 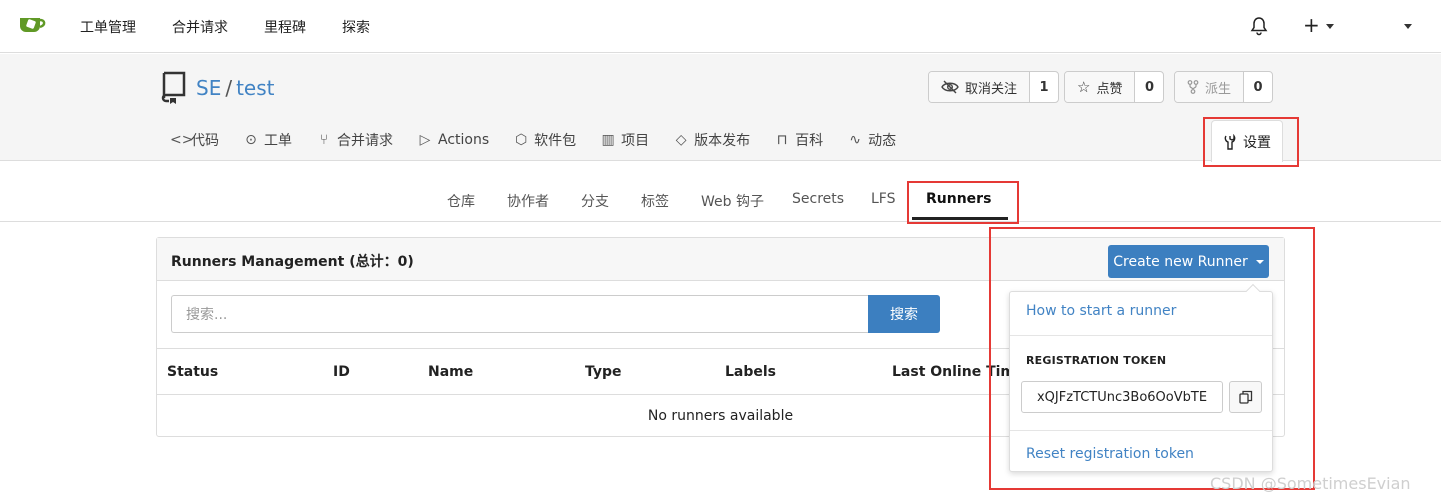 I want to click on tab-pull-requests: ⑂ 合并请求, so click(x=354, y=140).